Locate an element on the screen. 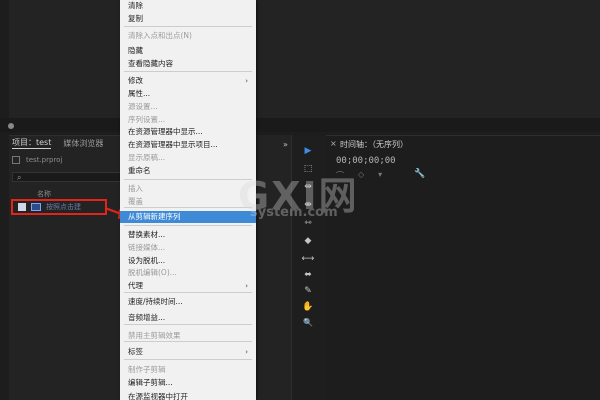  rolling-edit-tool-icon: ⇼ is located at coordinates (308, 205).